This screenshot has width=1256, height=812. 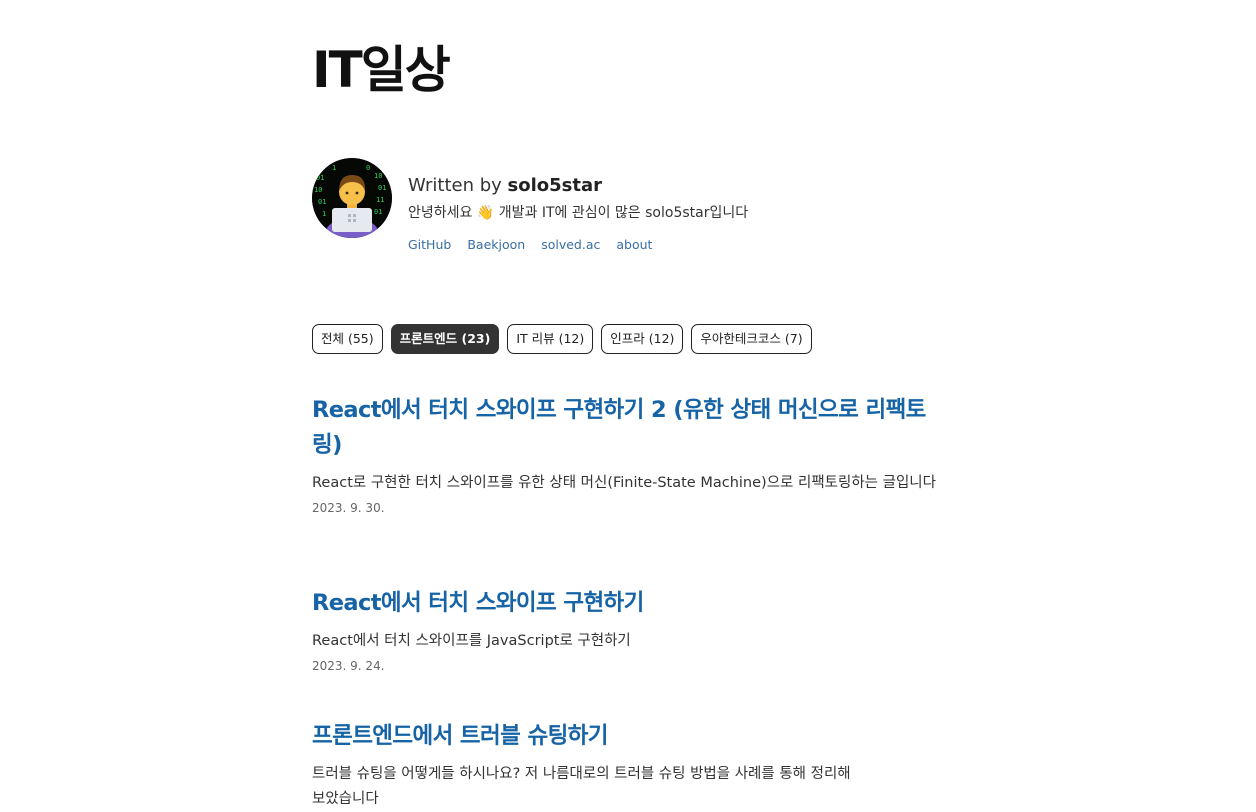 I want to click on post-title: 프론트엔드에서 트러블 슈팅하기, so click(x=627, y=736).